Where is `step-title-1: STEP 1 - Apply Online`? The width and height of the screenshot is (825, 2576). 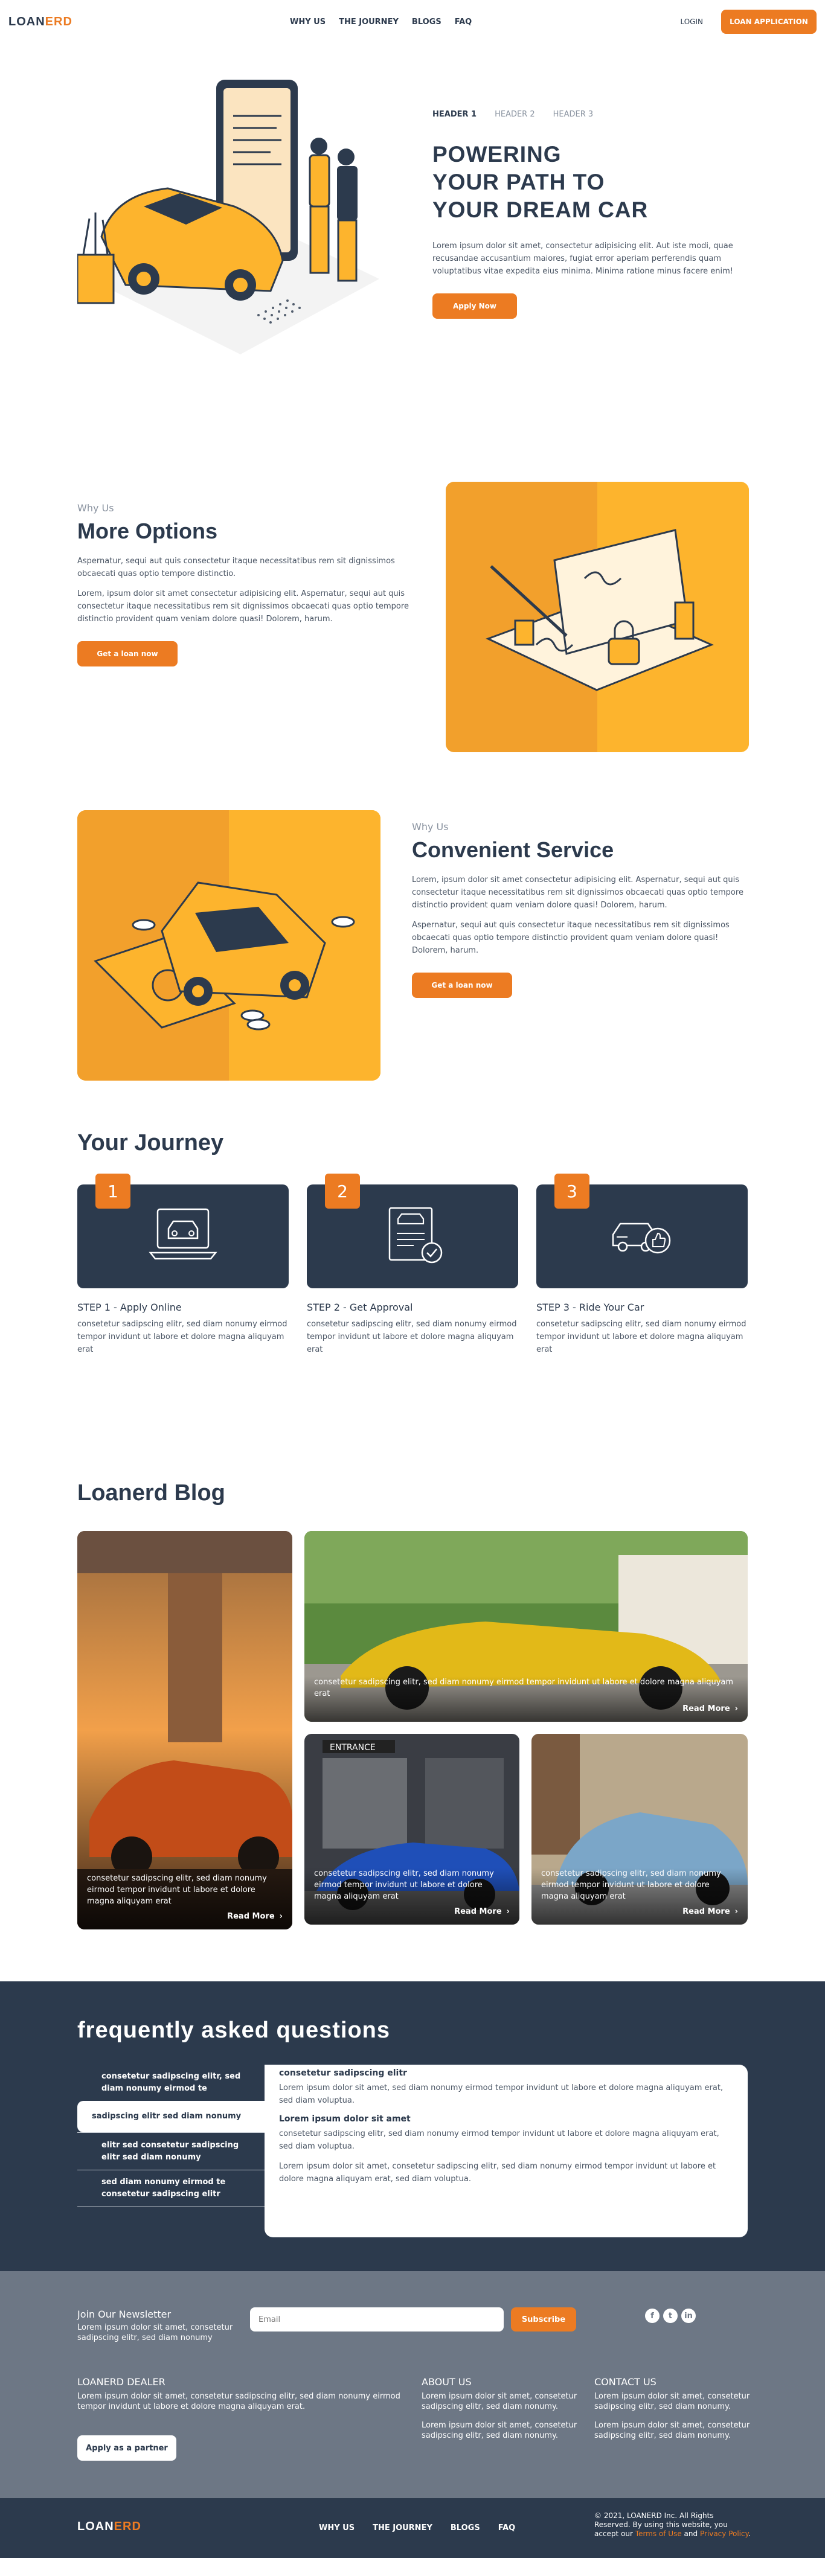 step-title-1: STEP 1 - Apply Online is located at coordinates (129, 1307).